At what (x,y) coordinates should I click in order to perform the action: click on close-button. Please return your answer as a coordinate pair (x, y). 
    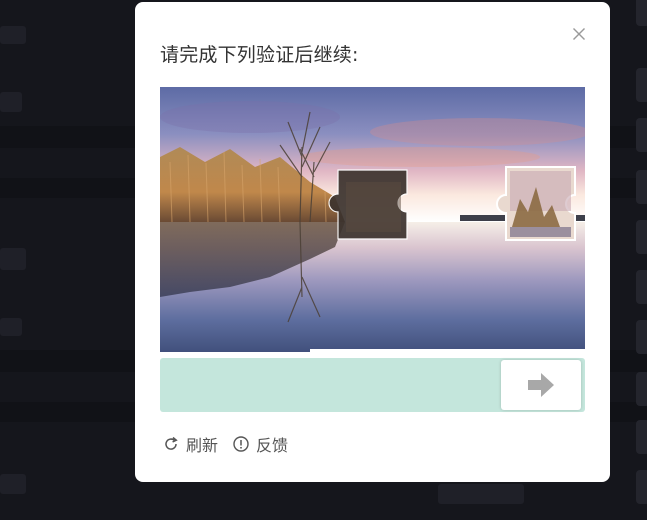
    Looking at the image, I should click on (579, 34).